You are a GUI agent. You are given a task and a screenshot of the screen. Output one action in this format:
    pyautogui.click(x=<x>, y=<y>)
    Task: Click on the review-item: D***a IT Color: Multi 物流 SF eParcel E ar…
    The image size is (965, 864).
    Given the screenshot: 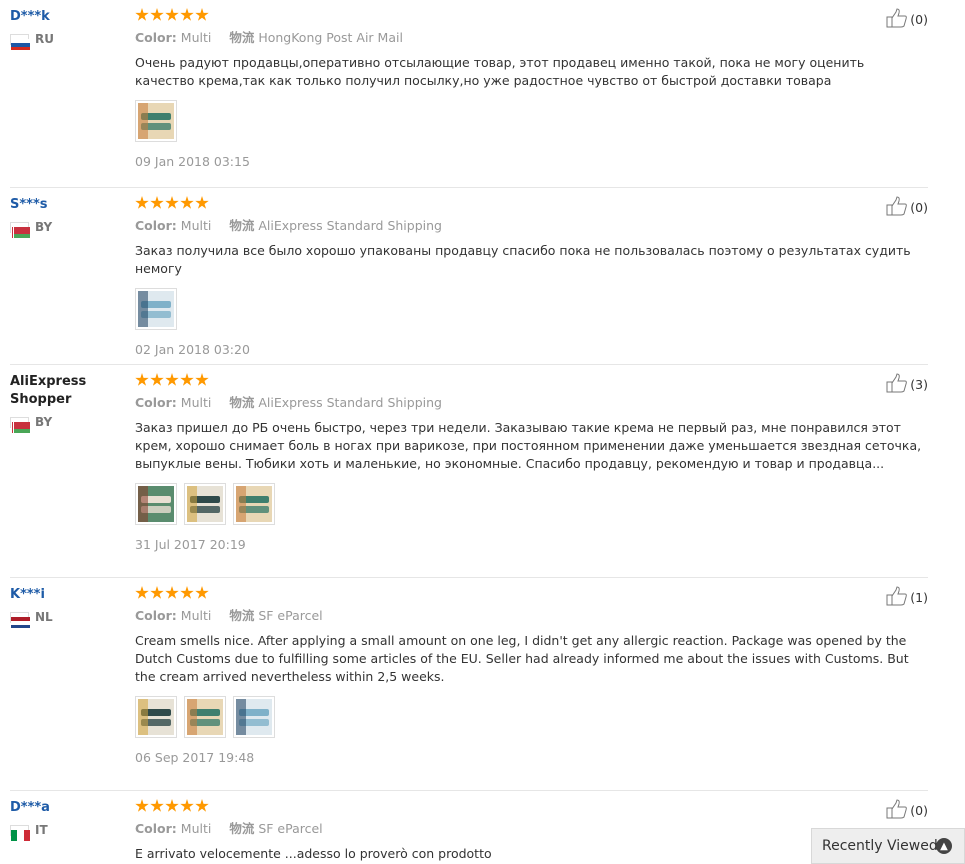 What is the action you would take?
    pyautogui.click(x=464, y=827)
    